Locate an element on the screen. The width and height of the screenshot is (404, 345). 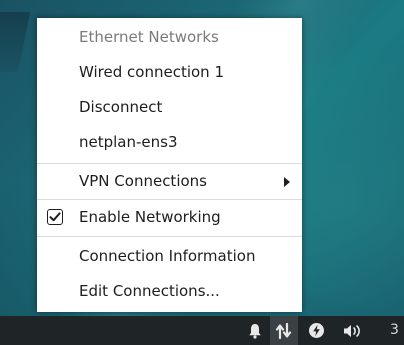
volume-icon is located at coordinates (354, 330).